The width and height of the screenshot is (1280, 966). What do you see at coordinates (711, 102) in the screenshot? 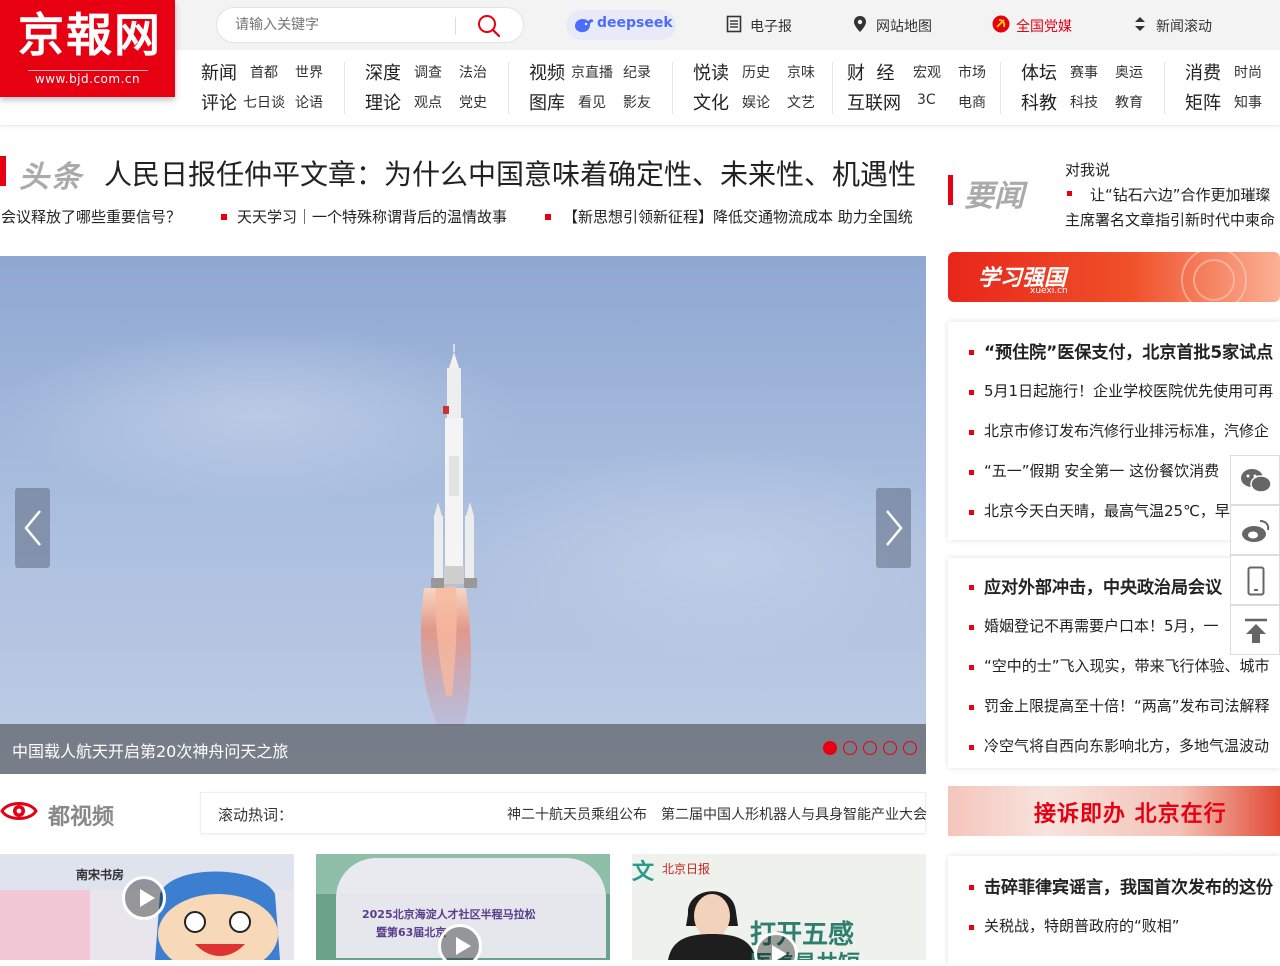
I see `nav-culture: 文化` at bounding box center [711, 102].